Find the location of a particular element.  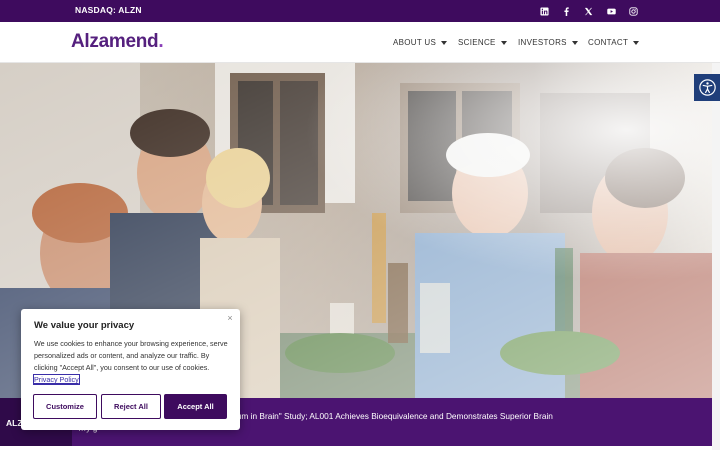

accessibility-icon is located at coordinates (707, 87).